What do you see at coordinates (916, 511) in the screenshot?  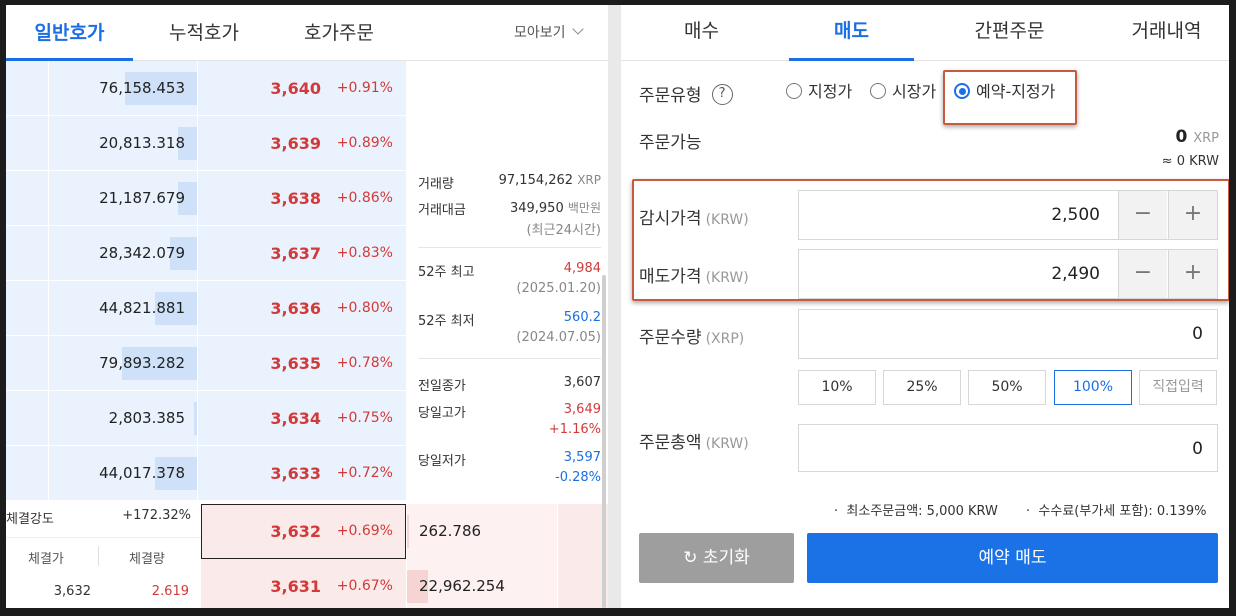 I see `min-order-note: · 최소주문금액: 5,000 KRW` at bounding box center [916, 511].